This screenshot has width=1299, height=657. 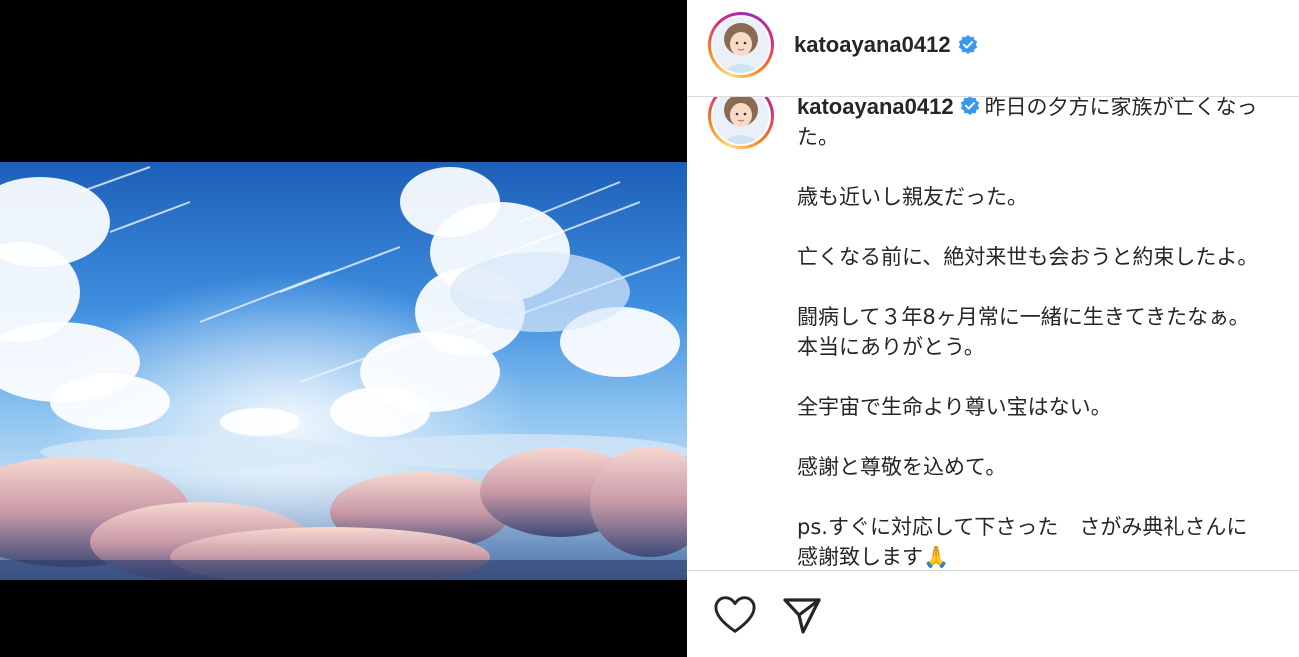 What do you see at coordinates (993, 613) in the screenshot?
I see `action-bar` at bounding box center [993, 613].